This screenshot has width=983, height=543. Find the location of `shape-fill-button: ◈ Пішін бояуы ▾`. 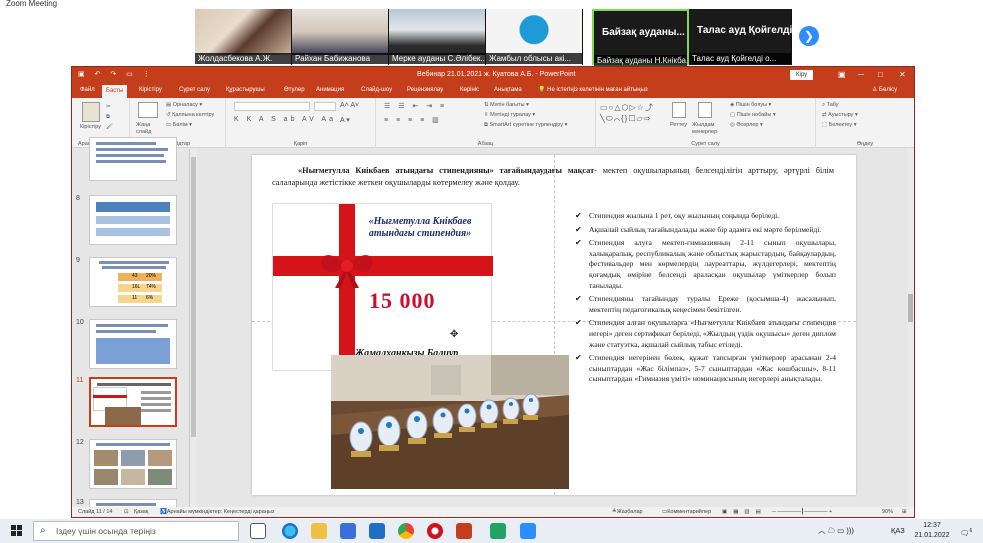

shape-fill-button: ◈ Пішін бояуы ▾ is located at coordinates (750, 105).